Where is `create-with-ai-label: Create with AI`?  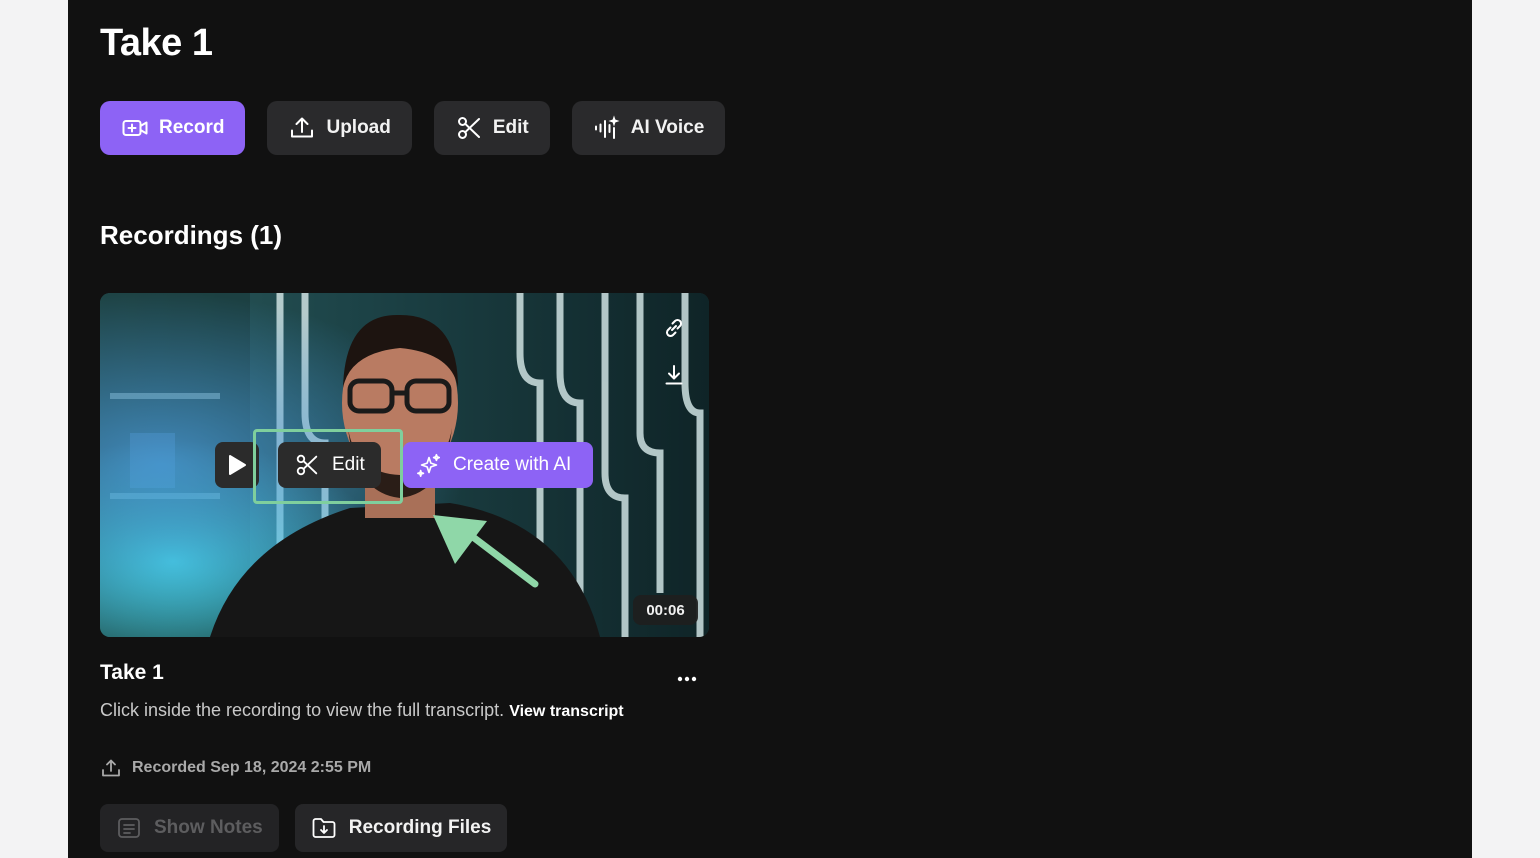
create-with-ai-label: Create with AI is located at coordinates (512, 464).